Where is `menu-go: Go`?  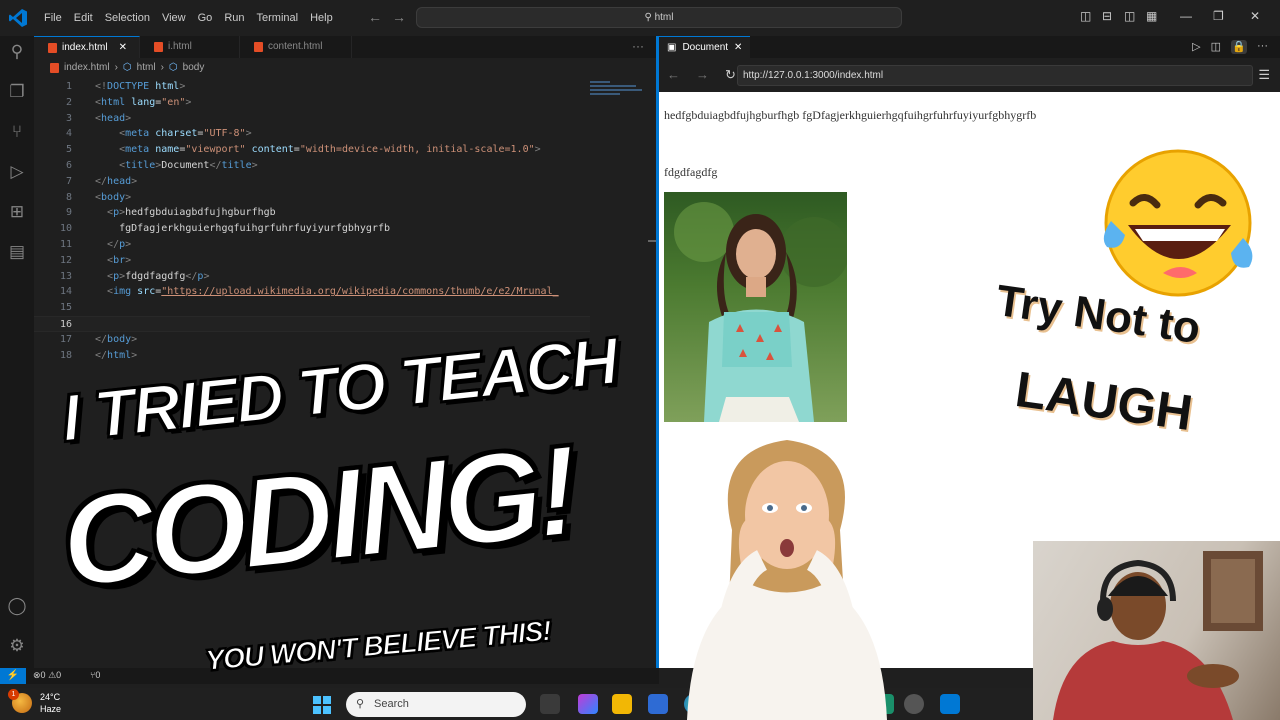 menu-go: Go is located at coordinates (205, 18).